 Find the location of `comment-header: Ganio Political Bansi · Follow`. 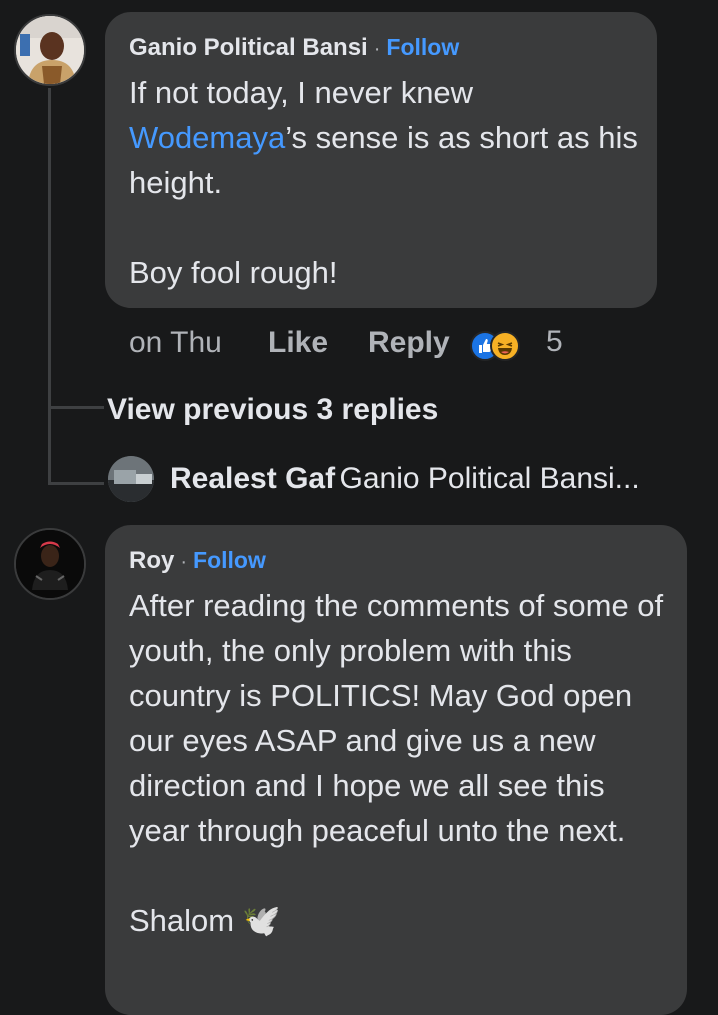

comment-header: Ganio Political Bansi · Follow is located at coordinates (294, 48).